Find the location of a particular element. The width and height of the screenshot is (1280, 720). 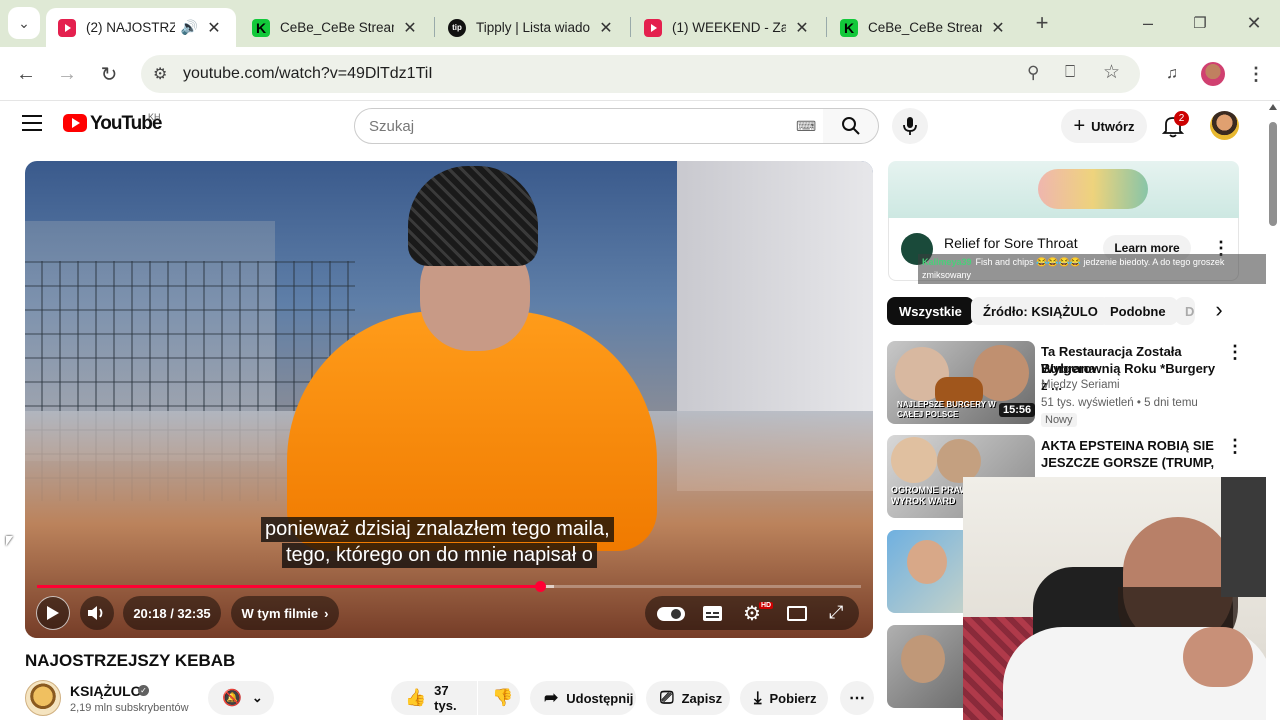

play-icon is located at coordinates (53, 613).